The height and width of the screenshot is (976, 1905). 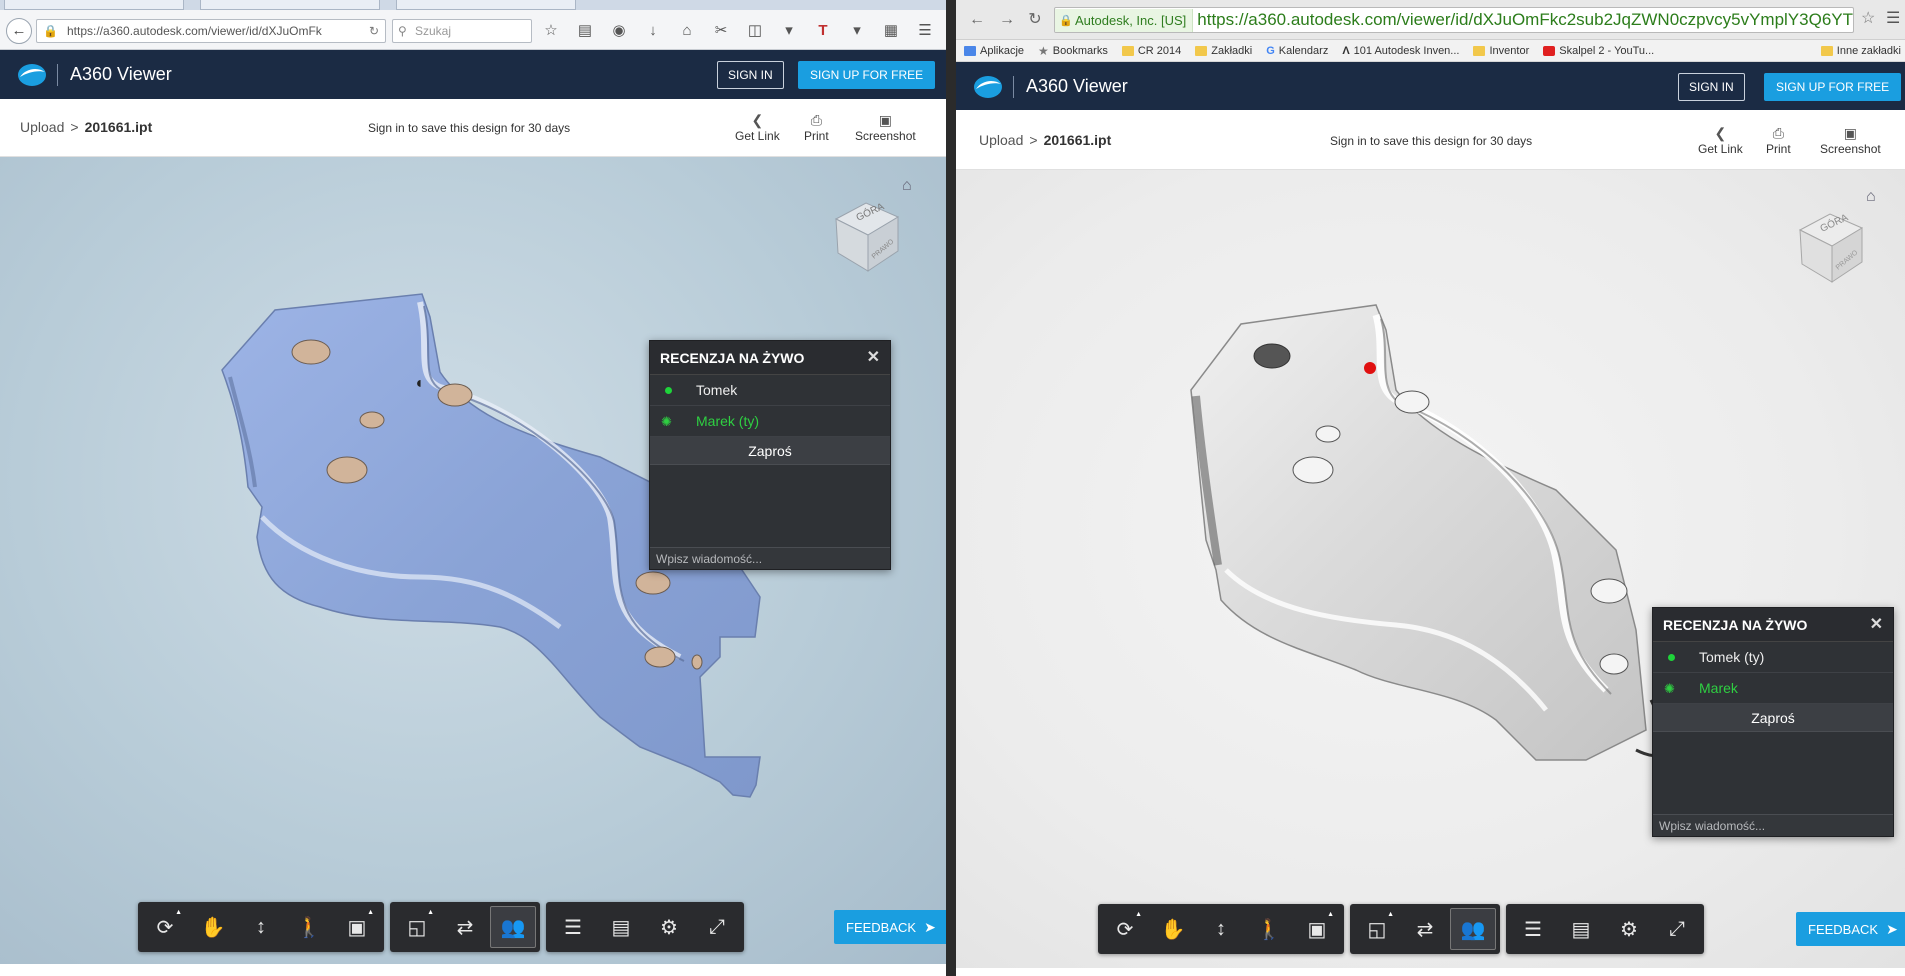 I want to click on participant-row: ✺ Marek, so click(x=1773, y=688).